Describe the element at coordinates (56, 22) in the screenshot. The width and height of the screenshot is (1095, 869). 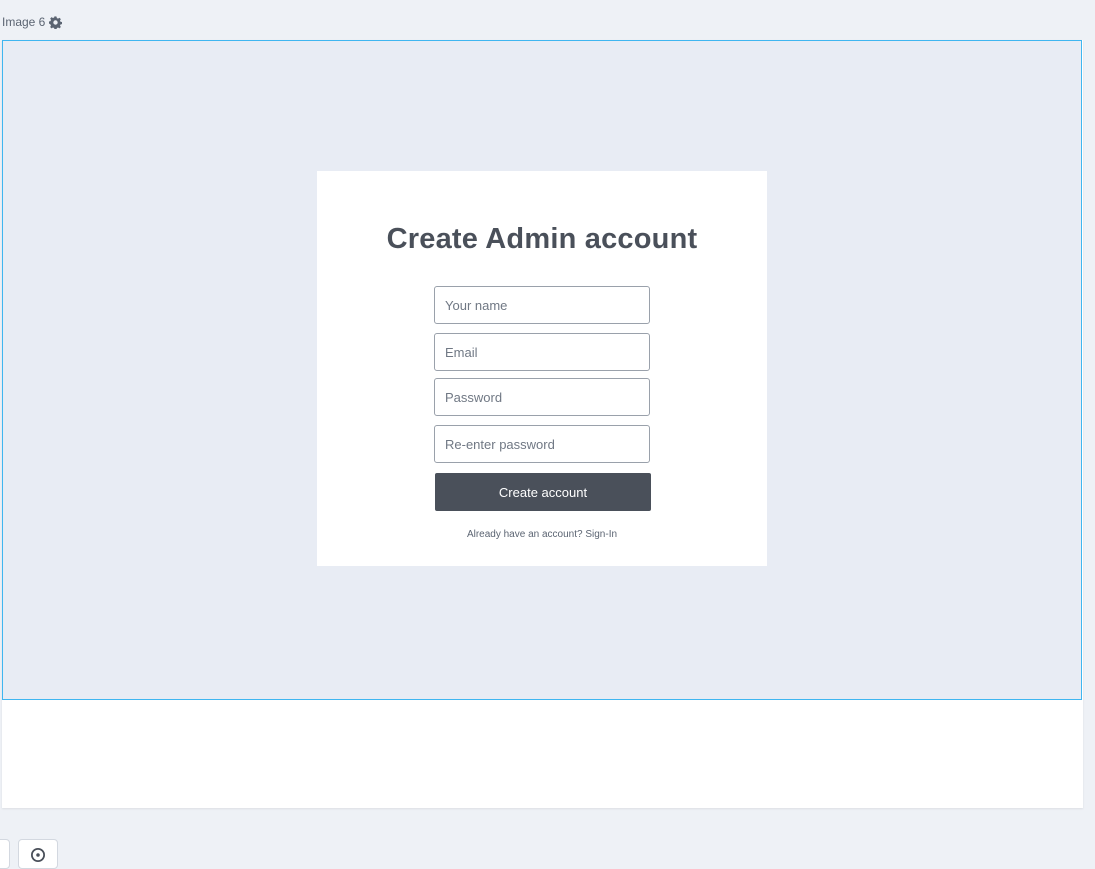
I see `gear-icon` at that location.